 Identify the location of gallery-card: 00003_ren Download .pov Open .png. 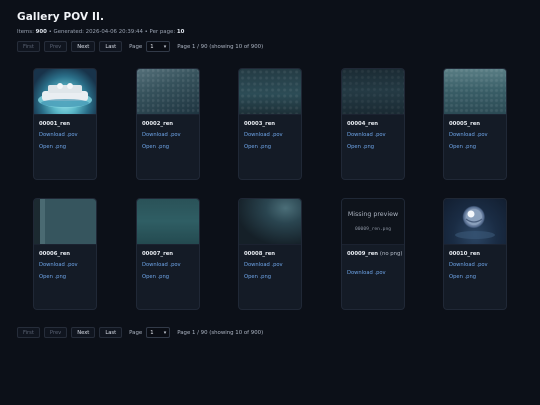
(270, 124).